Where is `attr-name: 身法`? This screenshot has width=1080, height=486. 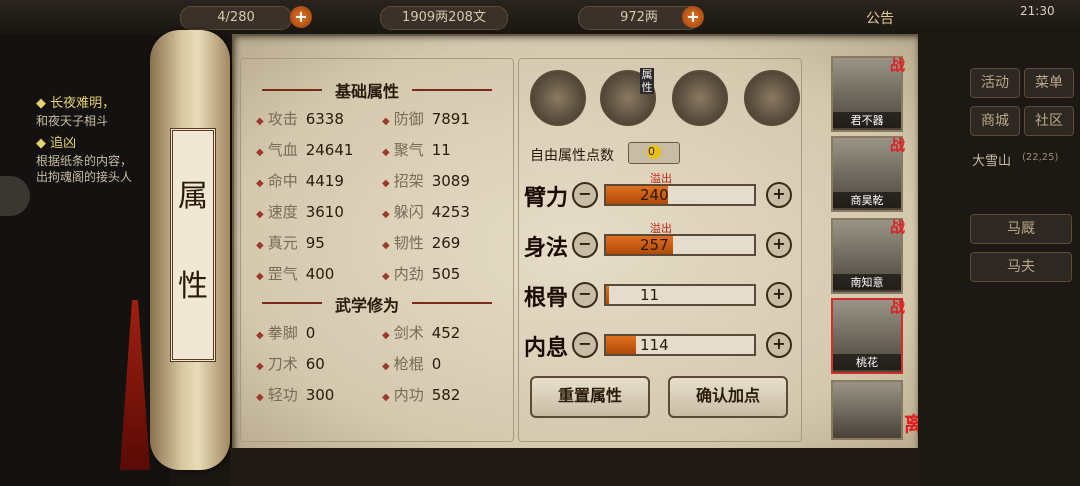
attr-name: 身法 is located at coordinates (546, 248).